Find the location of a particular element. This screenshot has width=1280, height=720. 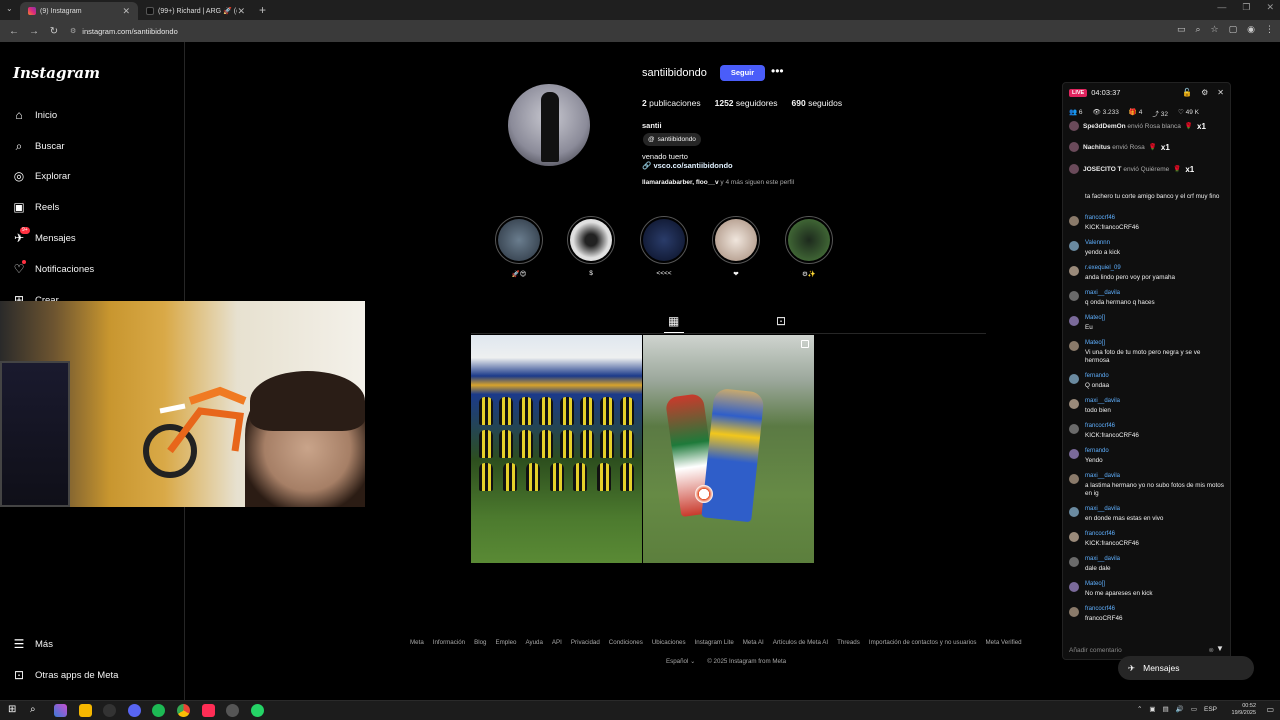

browser-tab-tiktok: (99+) Richard | ARG 🚀 (@rgiao... ✕ is located at coordinates (195, 11).